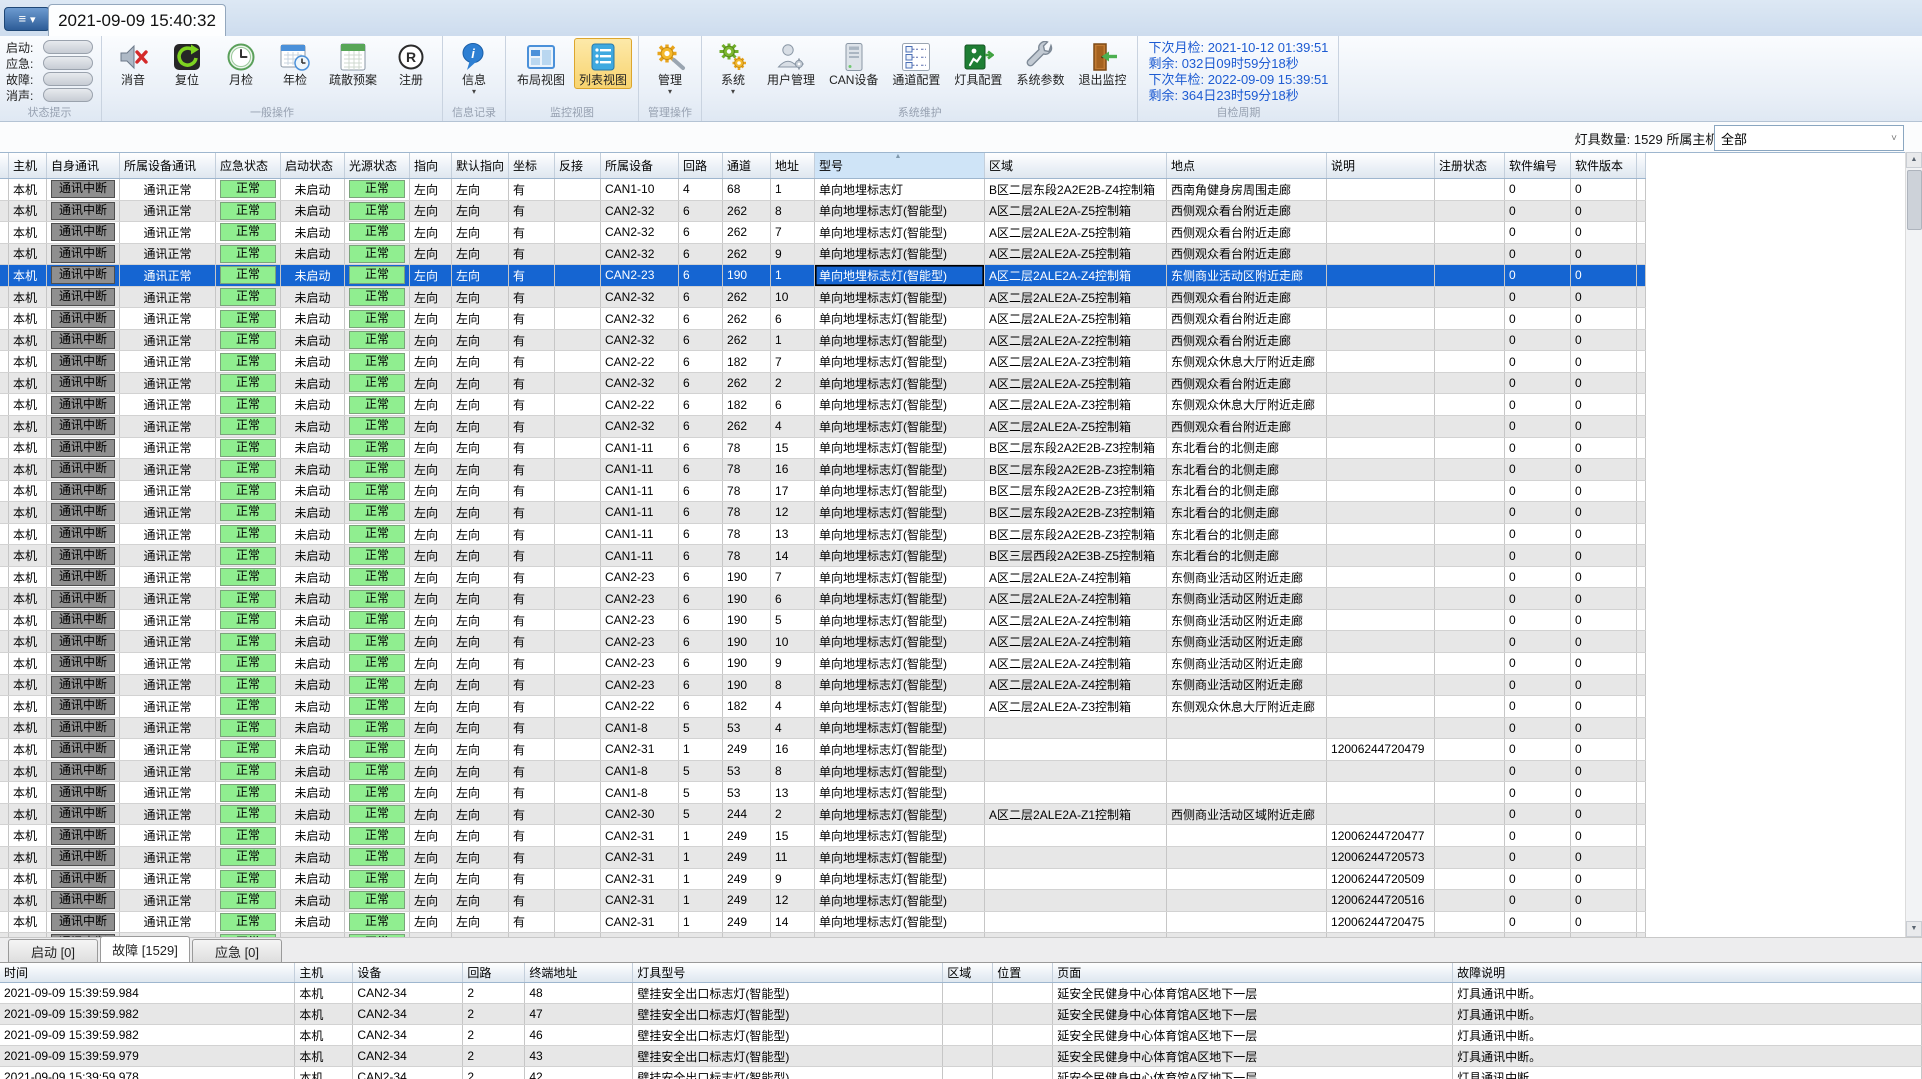  I want to click on scroll-up-arrow: ▲, so click(1914, 160).